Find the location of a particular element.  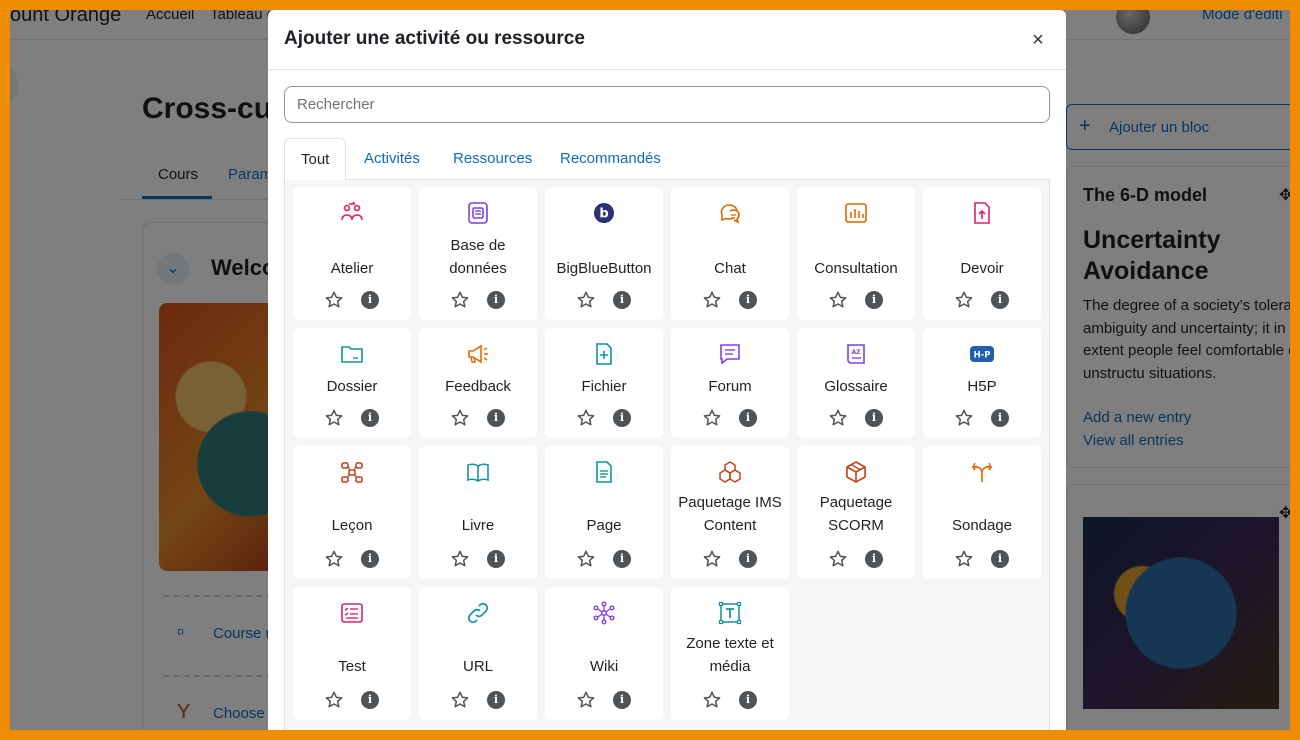

activity-card-devoir: Devoir i is located at coordinates (982, 253).